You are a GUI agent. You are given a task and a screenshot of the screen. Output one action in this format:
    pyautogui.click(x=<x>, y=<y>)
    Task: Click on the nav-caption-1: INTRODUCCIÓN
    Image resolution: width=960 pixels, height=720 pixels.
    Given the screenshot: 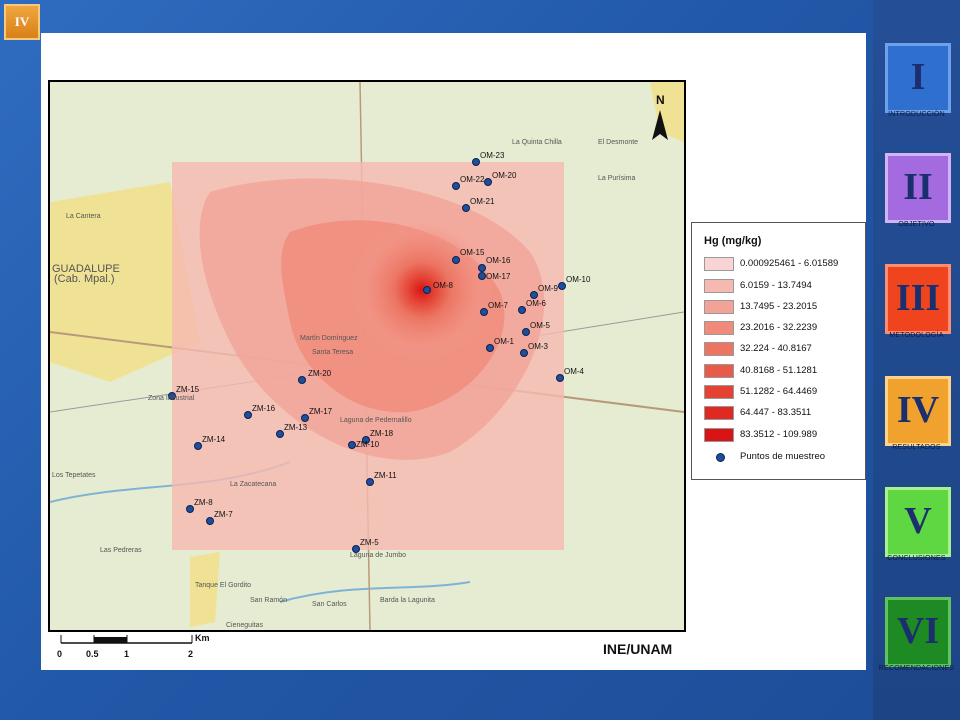 What is the action you would take?
    pyautogui.click(x=916, y=114)
    